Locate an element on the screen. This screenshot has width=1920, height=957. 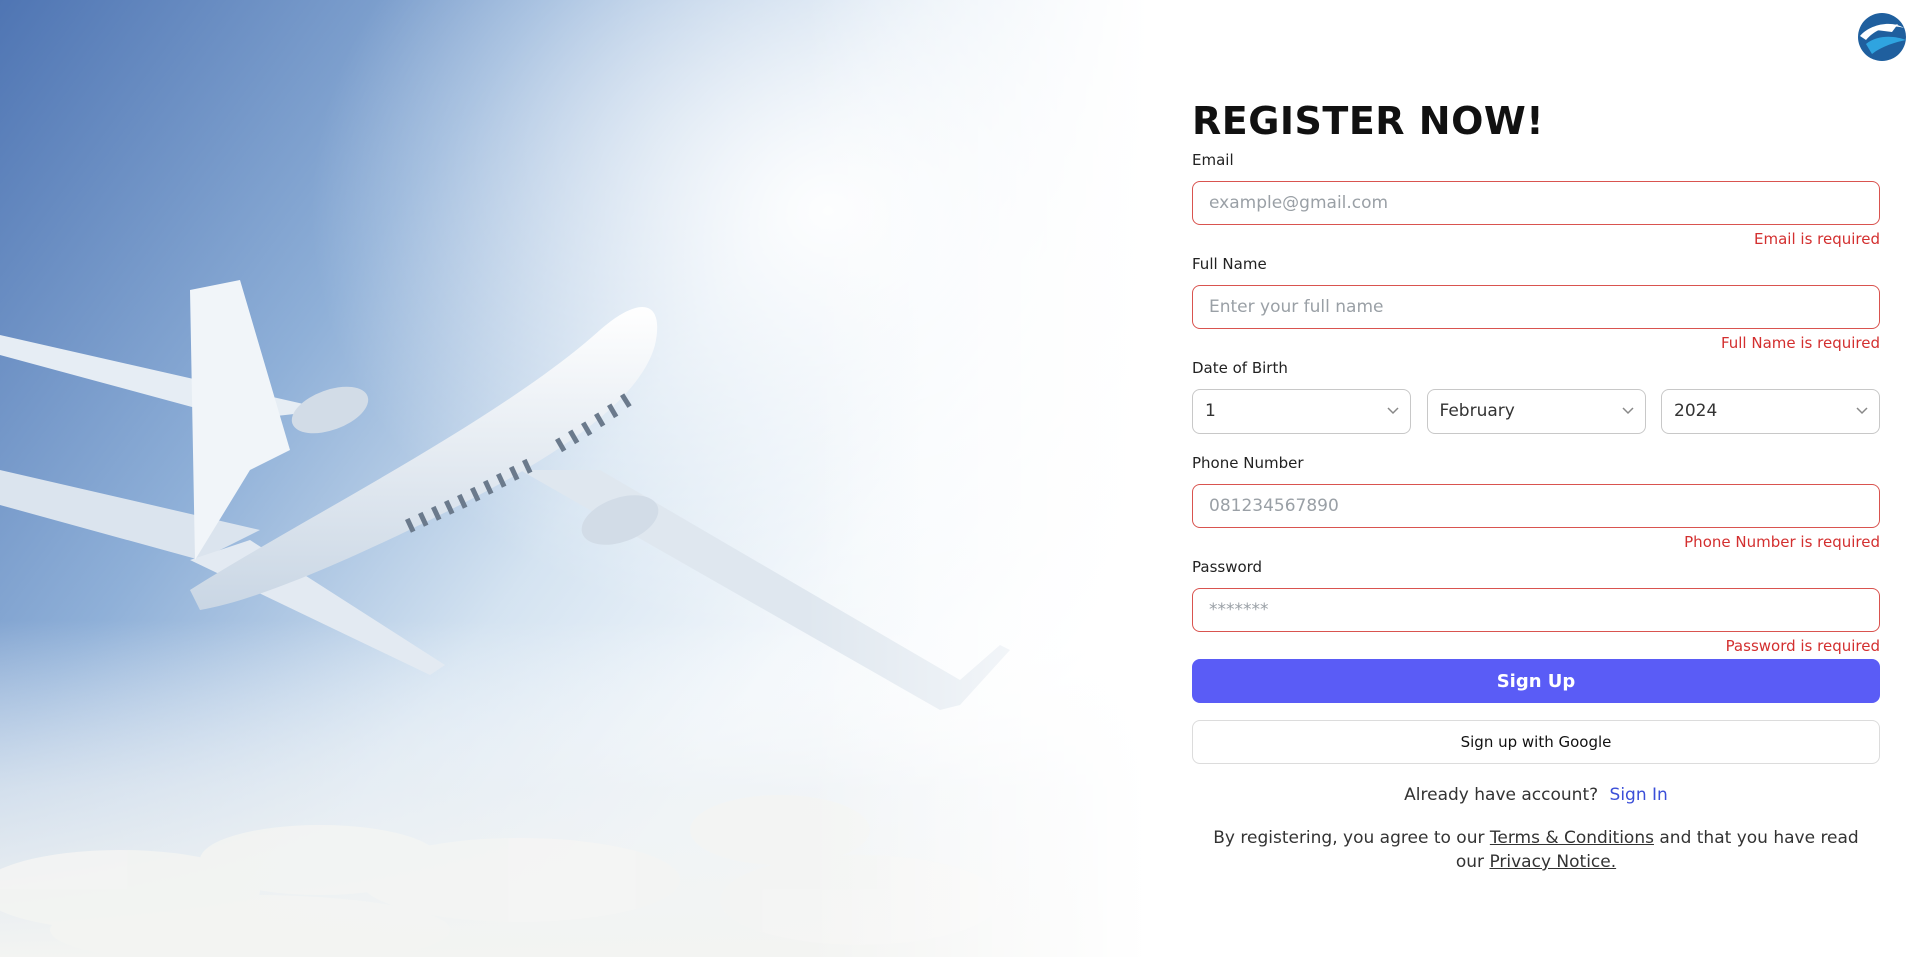
sign-up-button: Sign Up is located at coordinates (1536, 681).